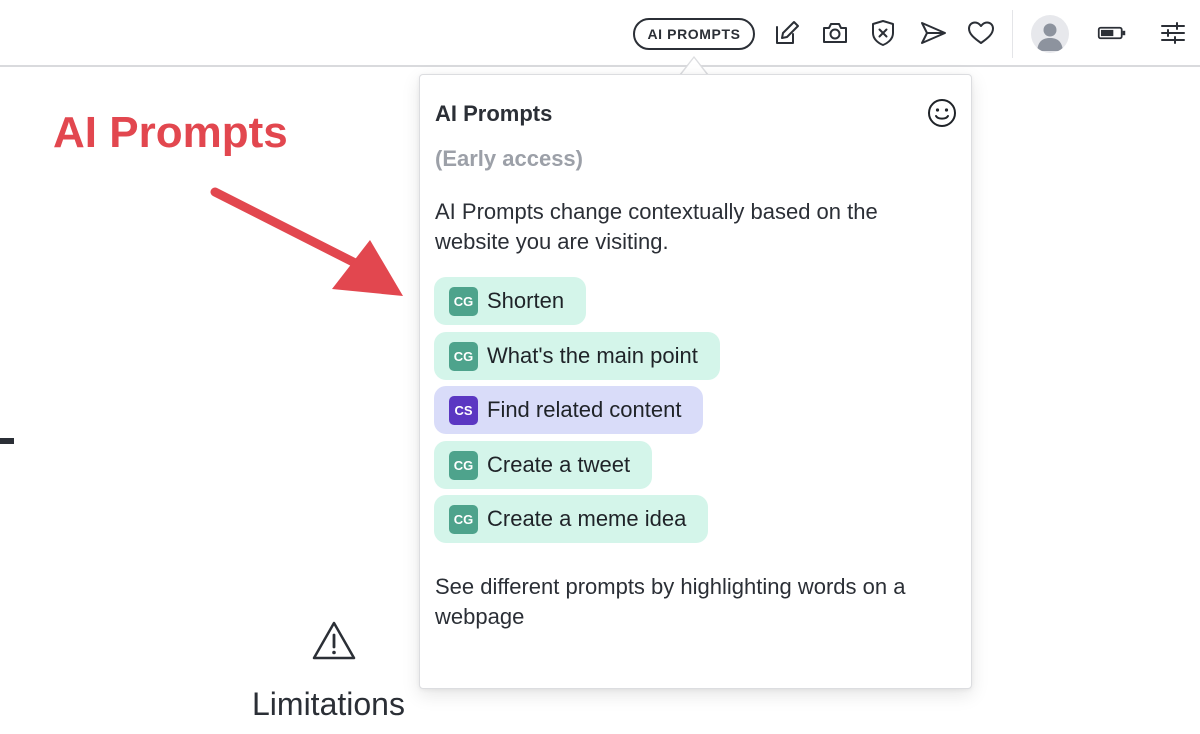  What do you see at coordinates (7, 441) in the screenshot?
I see `page-fragment` at bounding box center [7, 441].